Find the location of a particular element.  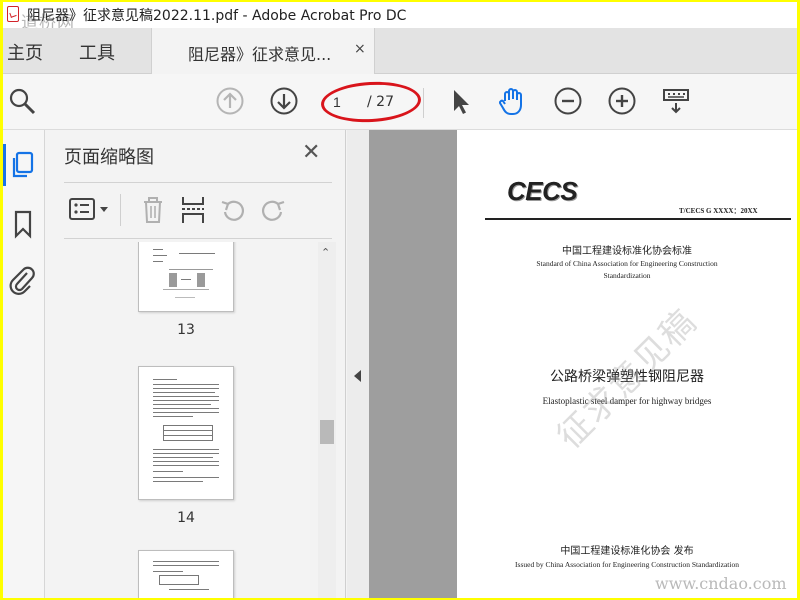

panel-splitter is located at coordinates (358, 364).